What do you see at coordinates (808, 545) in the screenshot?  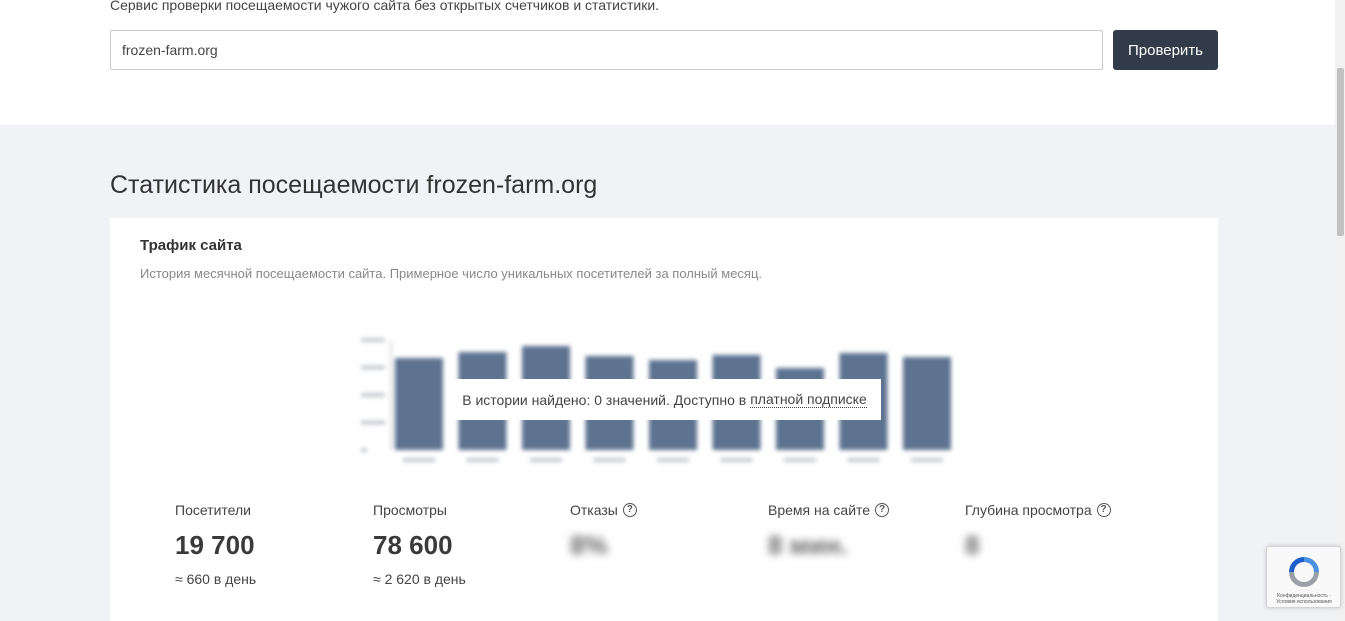 I see `metric-value-blurred: 8 мин.` at bounding box center [808, 545].